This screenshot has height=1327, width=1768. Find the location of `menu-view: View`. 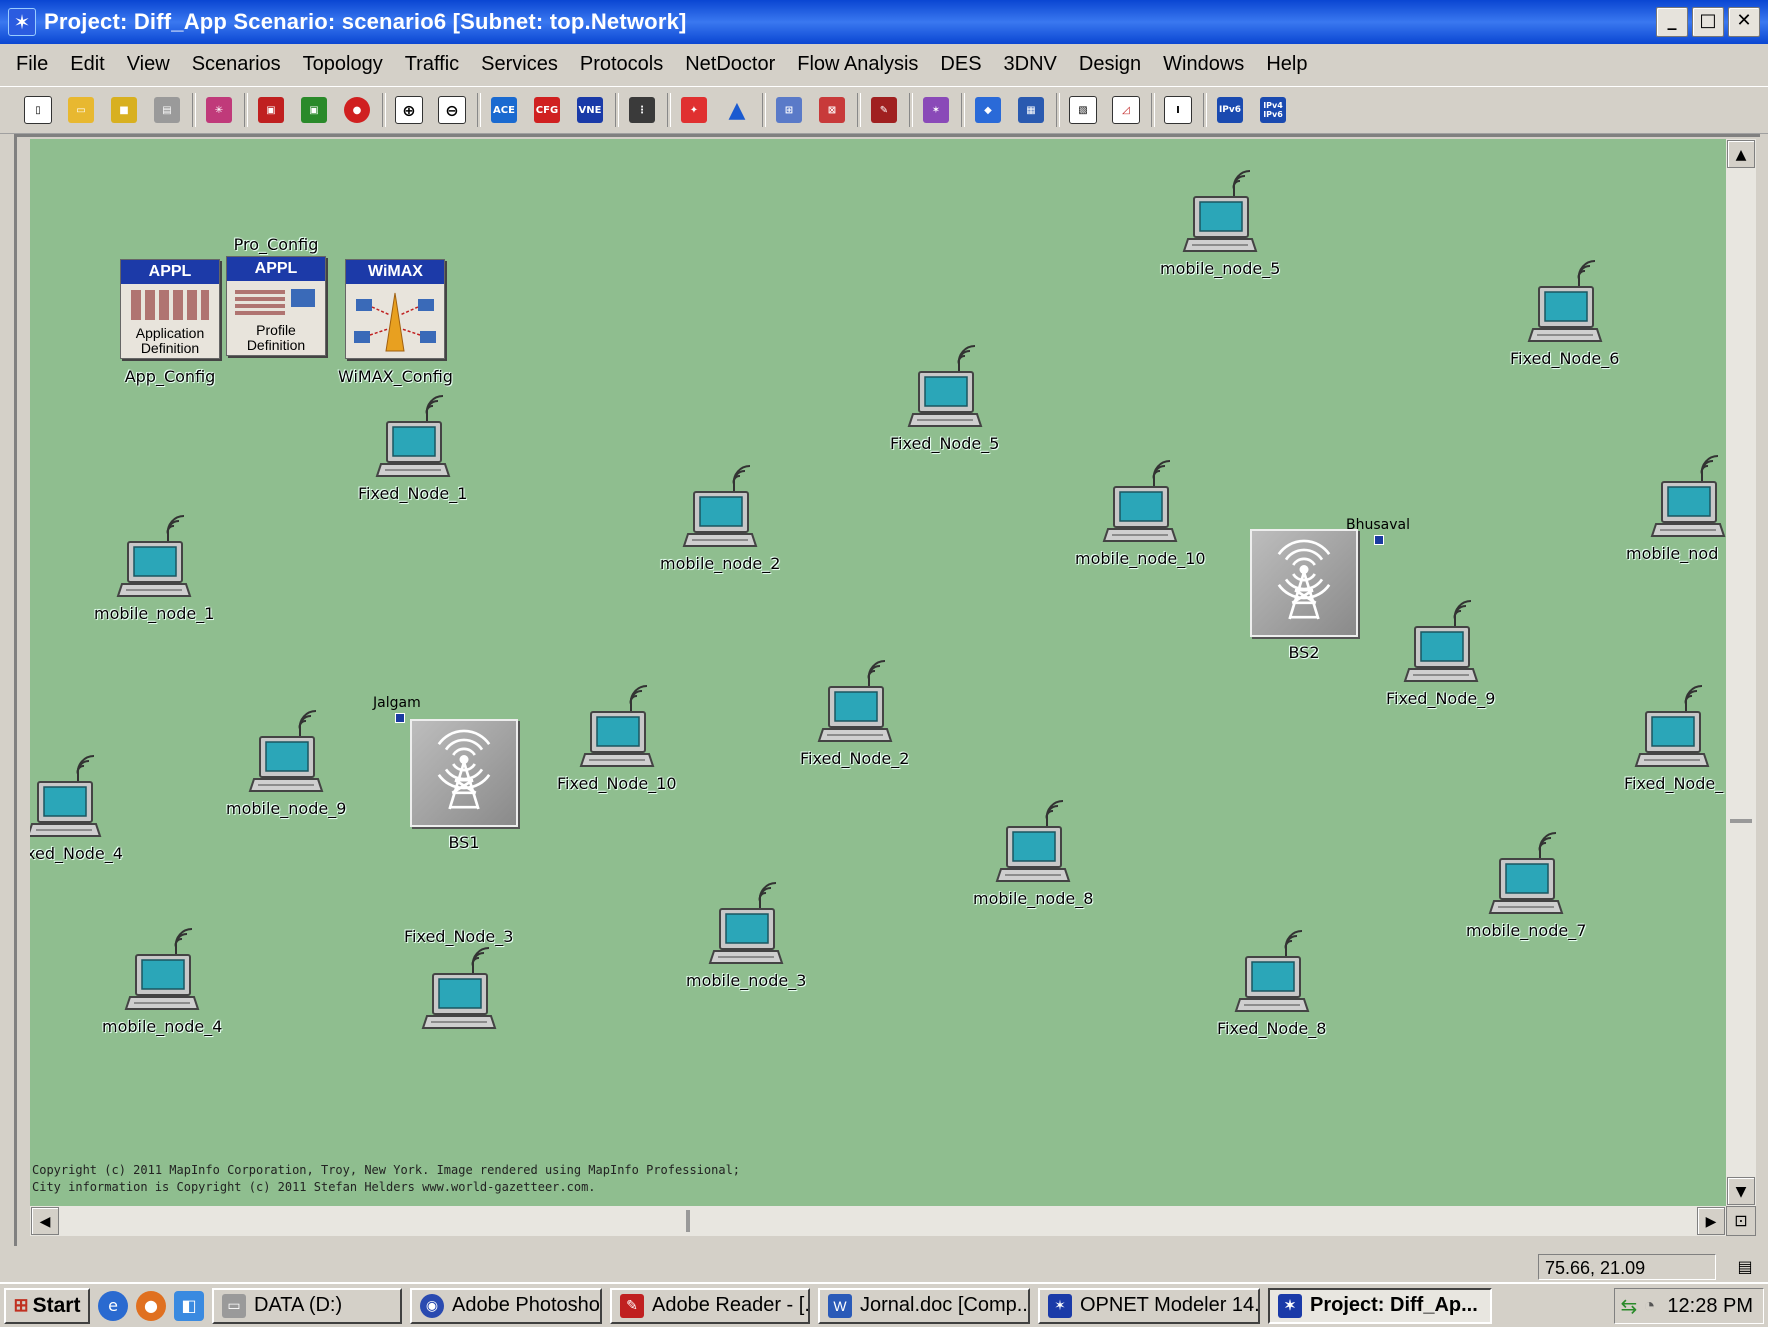

menu-view: View is located at coordinates (148, 64).